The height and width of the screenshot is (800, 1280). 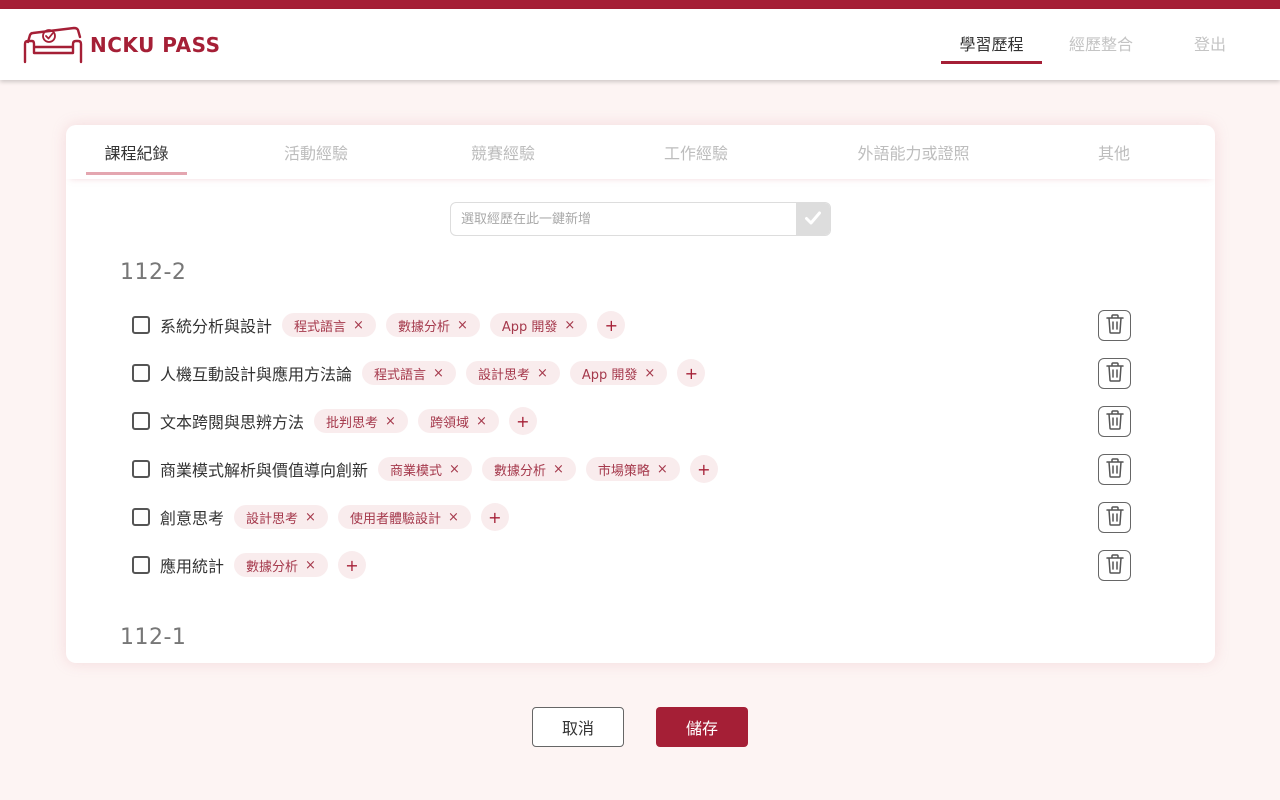 I want to click on term-title-112-1: 112-1, so click(x=153, y=637).